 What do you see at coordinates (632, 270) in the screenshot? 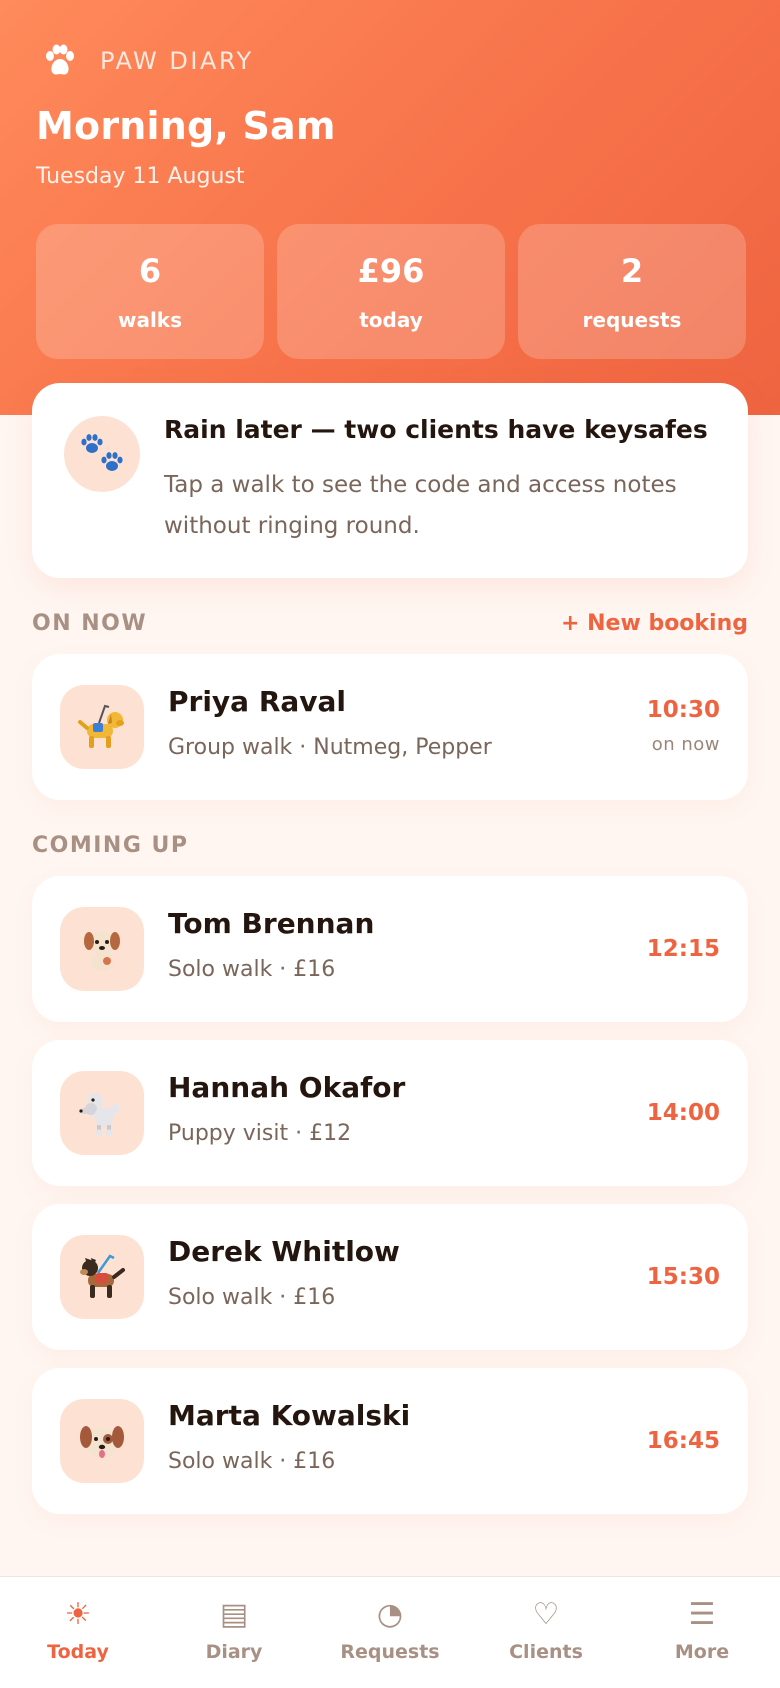
I see `stat-value: 2` at bounding box center [632, 270].